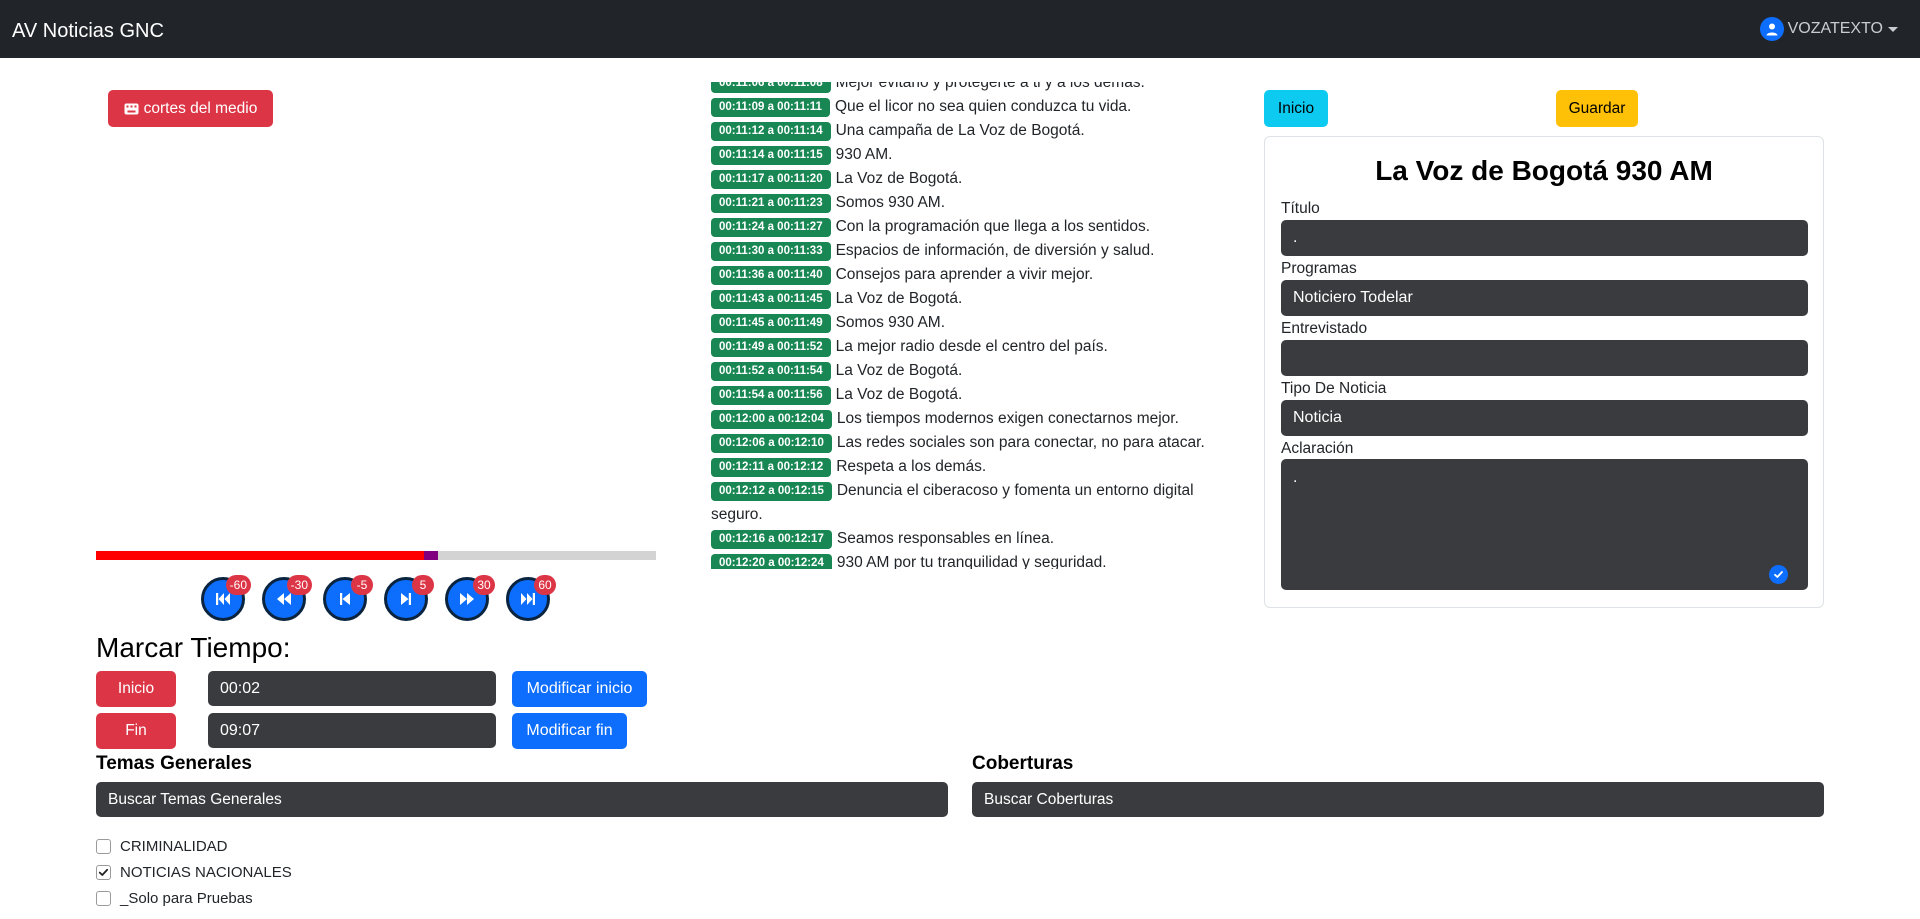  Describe the element at coordinates (287, 598) in the screenshot. I see `rewind-30-button: -30` at that location.